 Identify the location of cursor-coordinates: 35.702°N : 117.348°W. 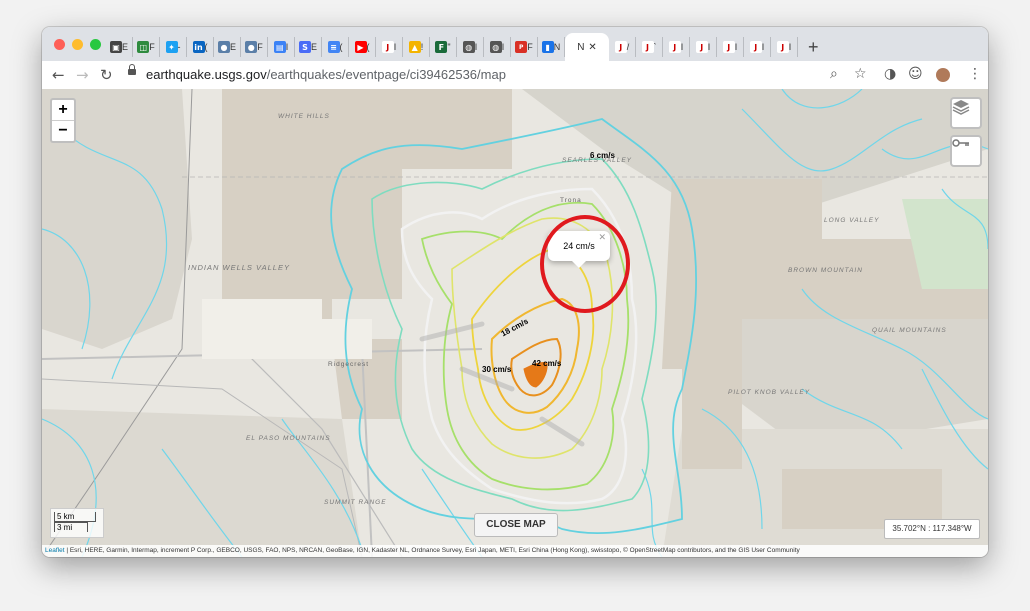
(932, 529).